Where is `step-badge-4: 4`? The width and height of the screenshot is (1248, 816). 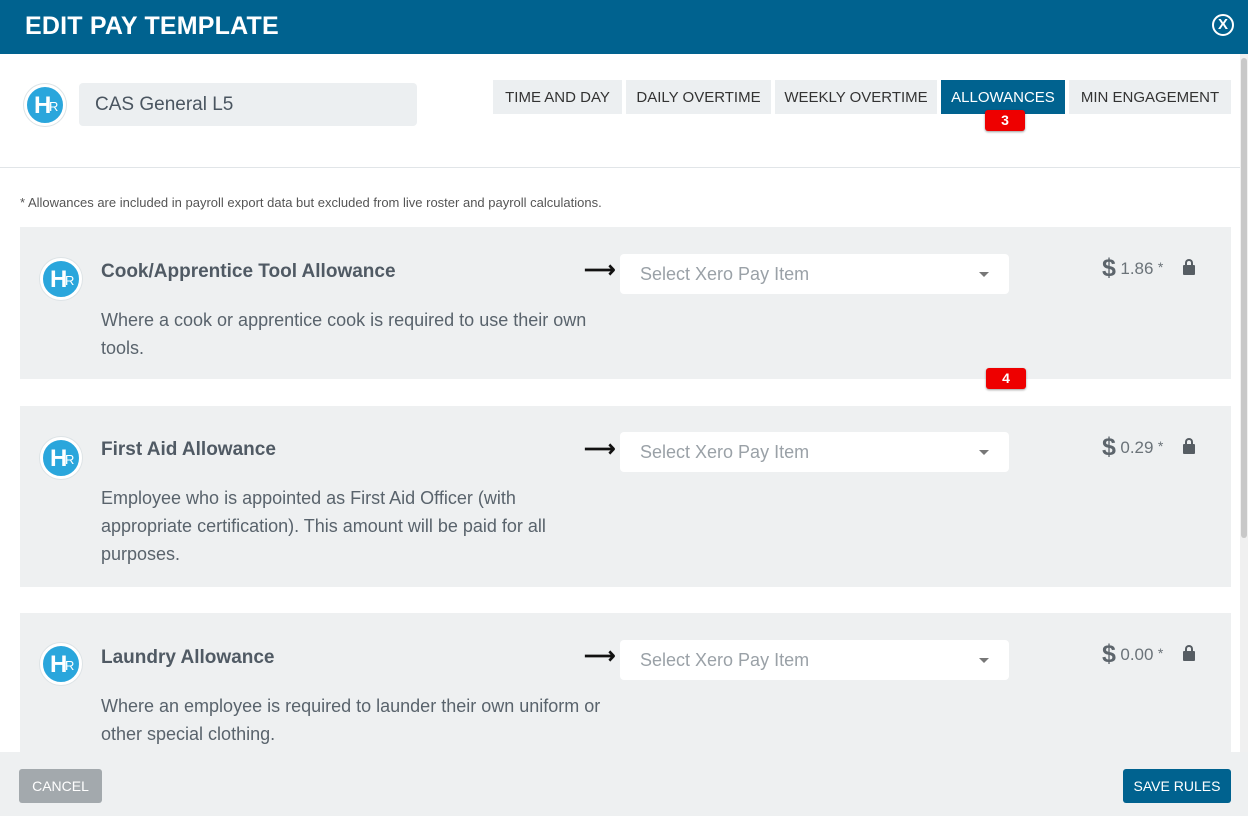 step-badge-4: 4 is located at coordinates (1006, 378).